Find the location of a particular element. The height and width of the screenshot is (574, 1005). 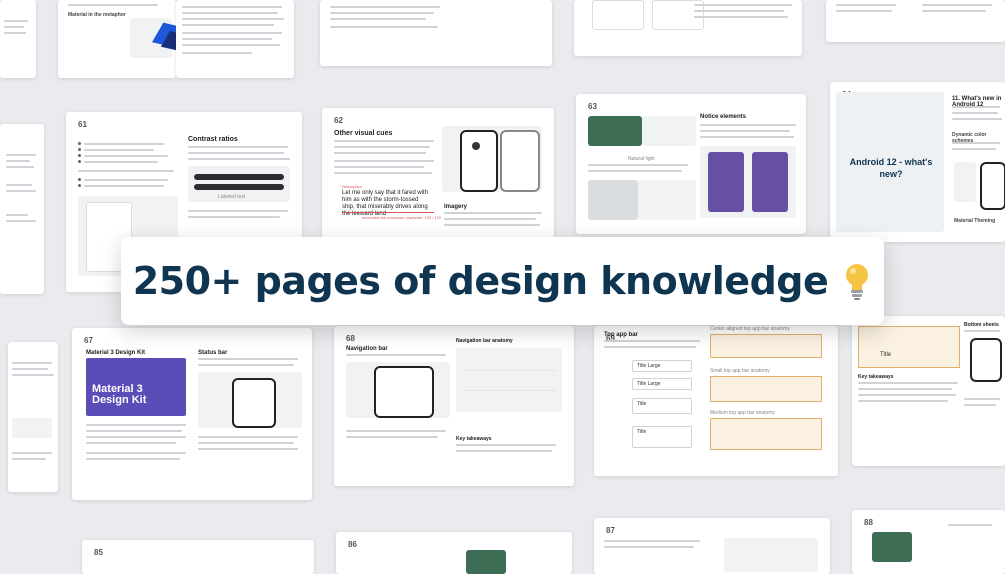

page-number: 67 is located at coordinates (88, 340).